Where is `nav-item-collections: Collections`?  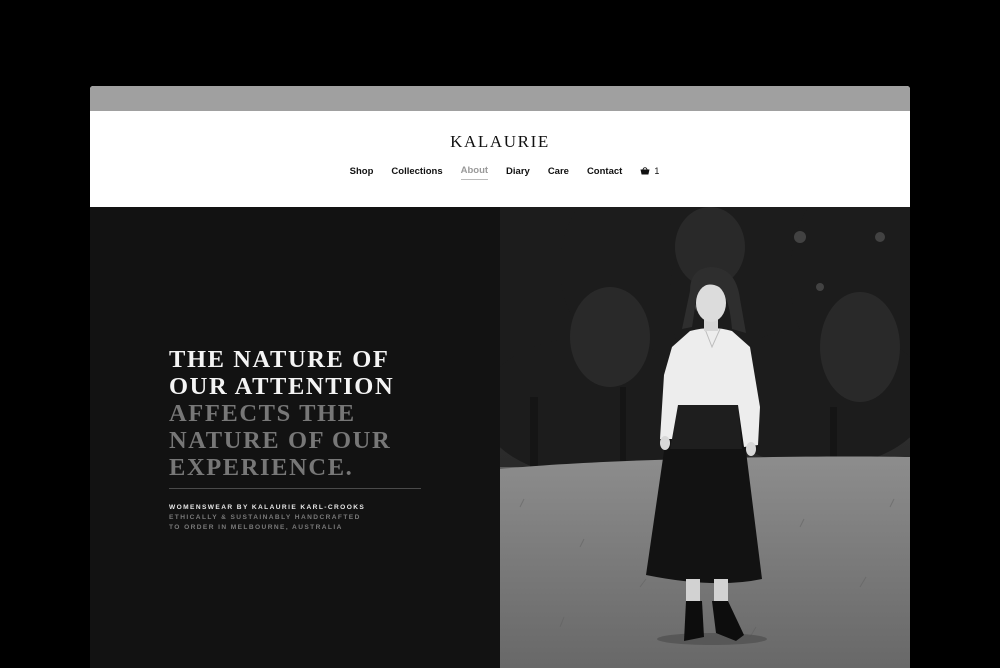 nav-item-collections: Collections is located at coordinates (416, 173).